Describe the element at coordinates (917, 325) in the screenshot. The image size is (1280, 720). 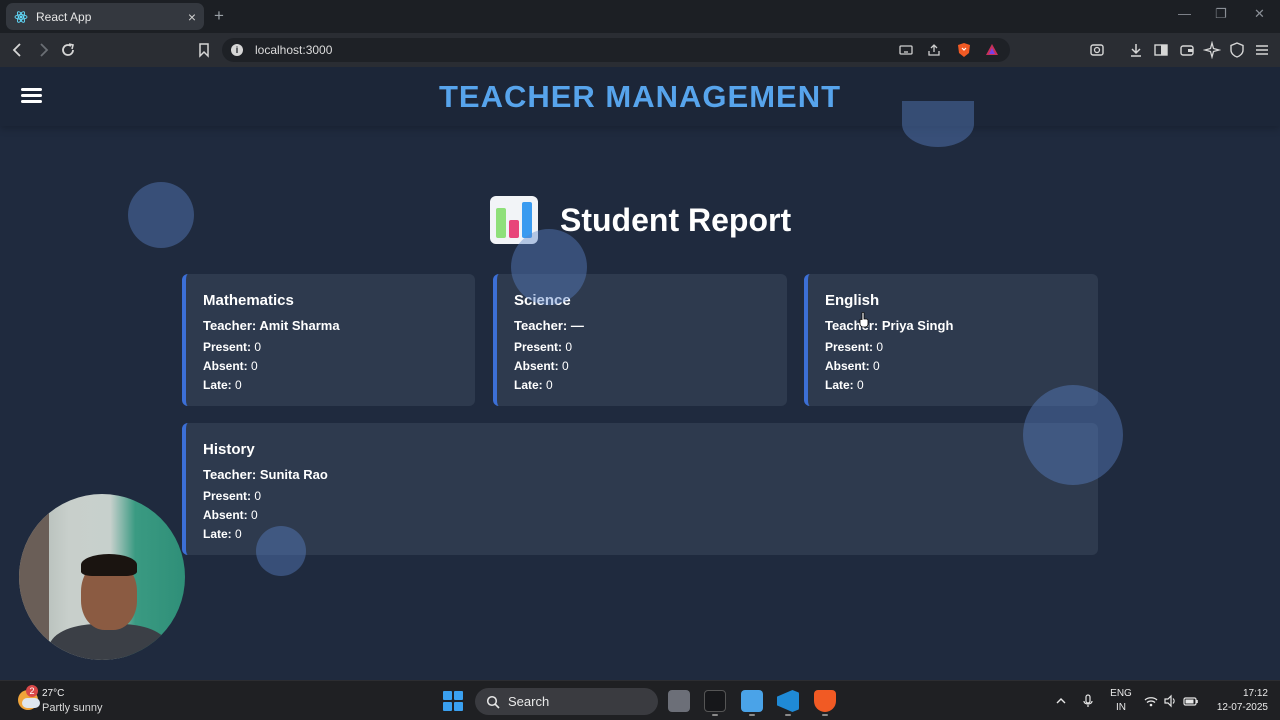
I see `teacher-name: Priya Singh` at that location.